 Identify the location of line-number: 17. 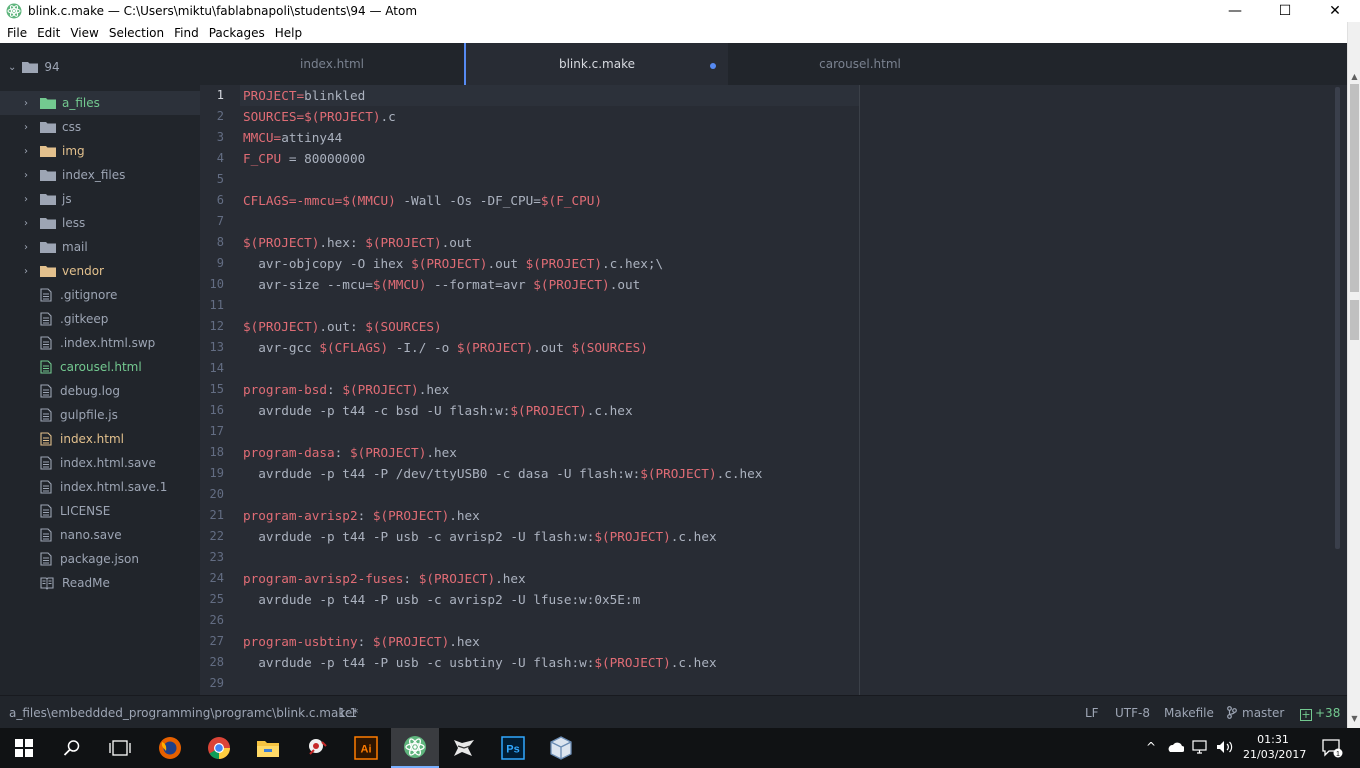
(212, 431).